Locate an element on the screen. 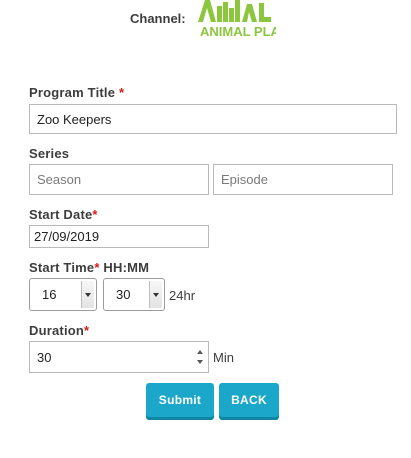 The height and width of the screenshot is (458, 411). duration-label: Duration* is located at coordinates (59, 330).